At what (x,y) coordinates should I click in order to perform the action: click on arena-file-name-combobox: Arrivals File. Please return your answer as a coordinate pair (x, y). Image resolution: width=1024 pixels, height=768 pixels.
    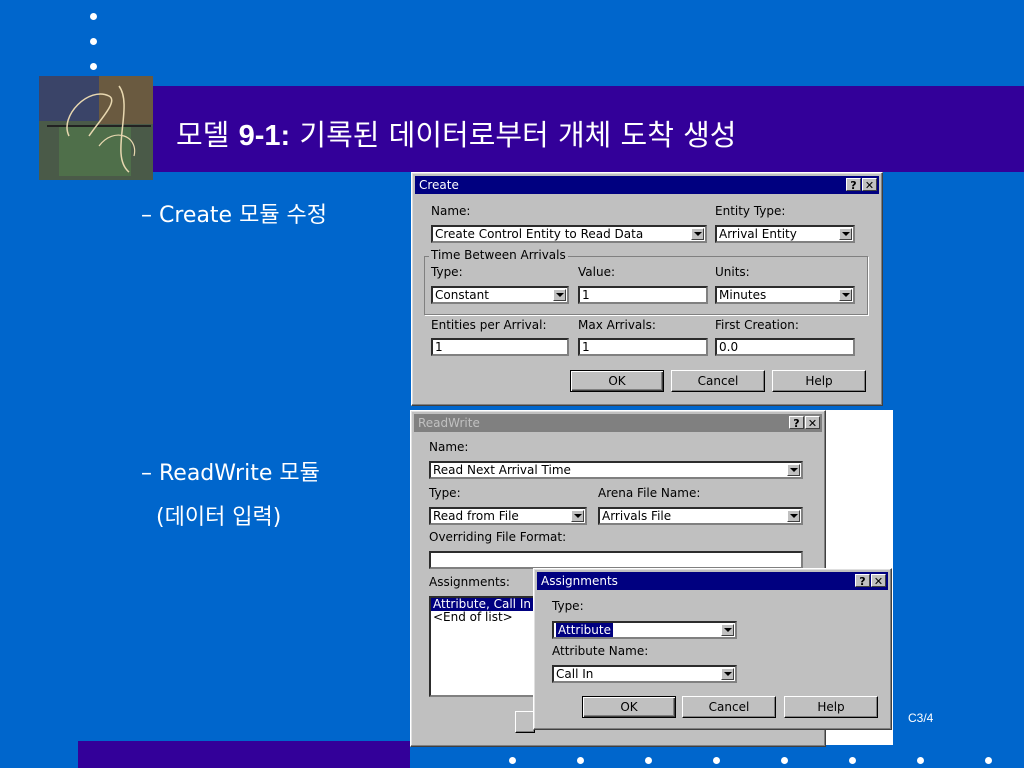
    Looking at the image, I should click on (700, 516).